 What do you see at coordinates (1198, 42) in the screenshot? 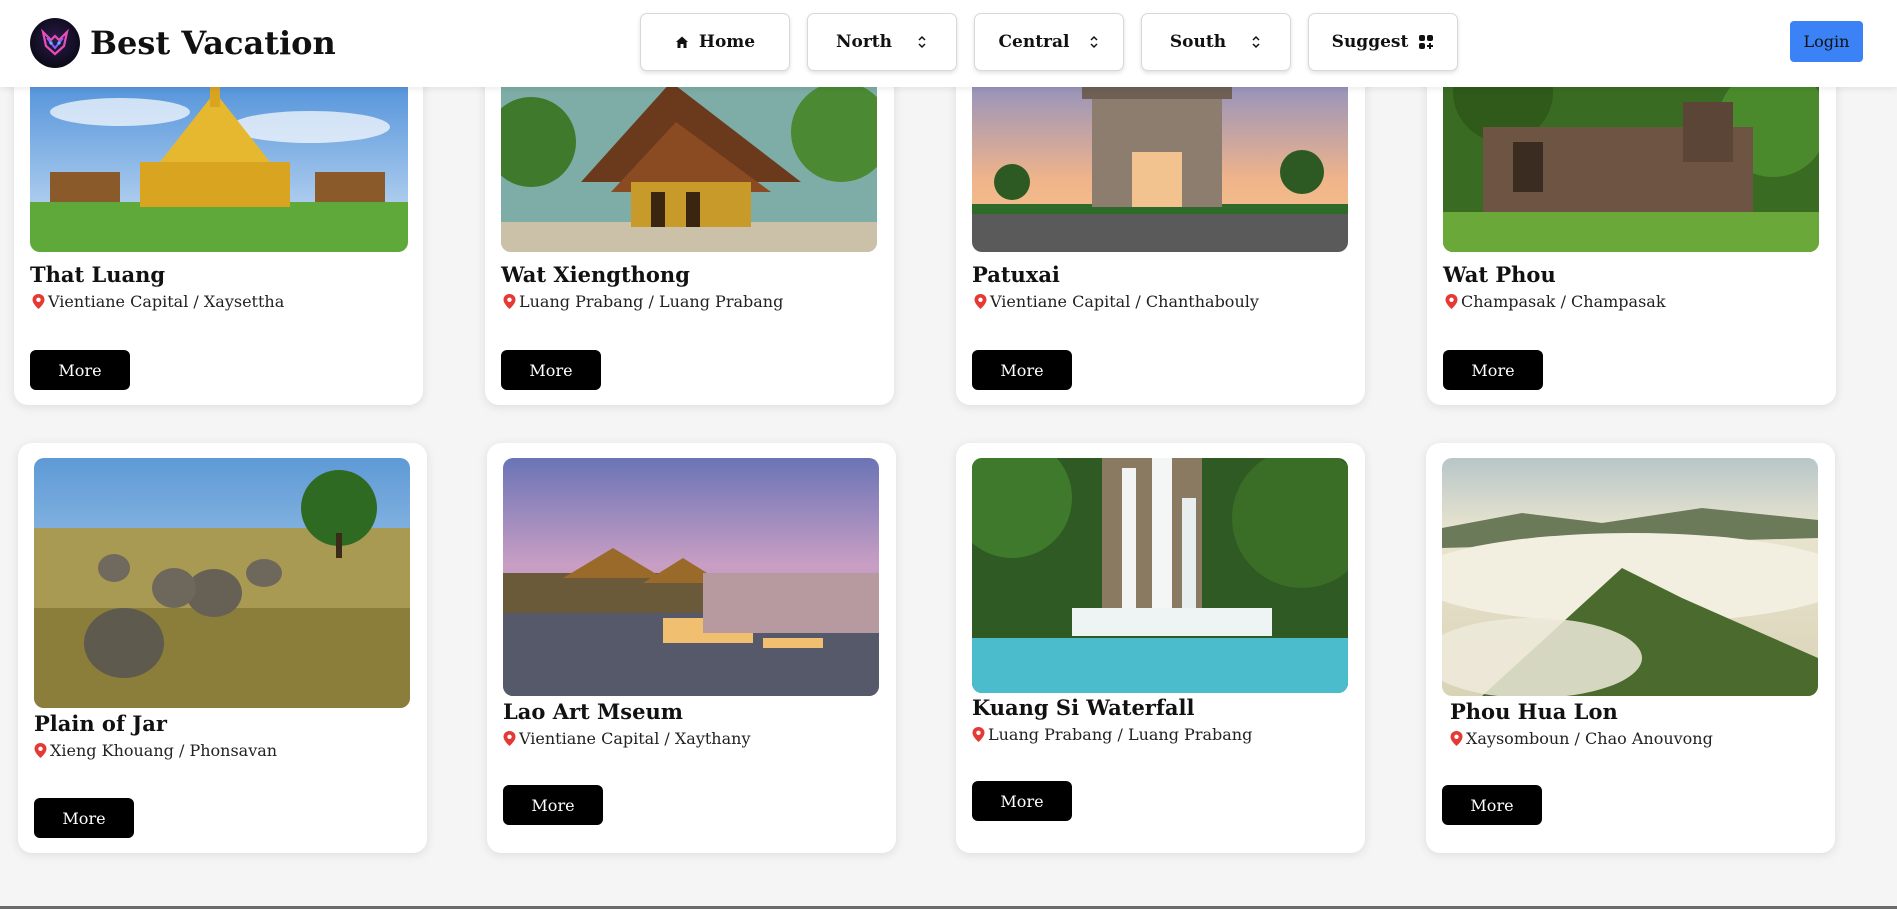
I see `south-label: South` at bounding box center [1198, 42].